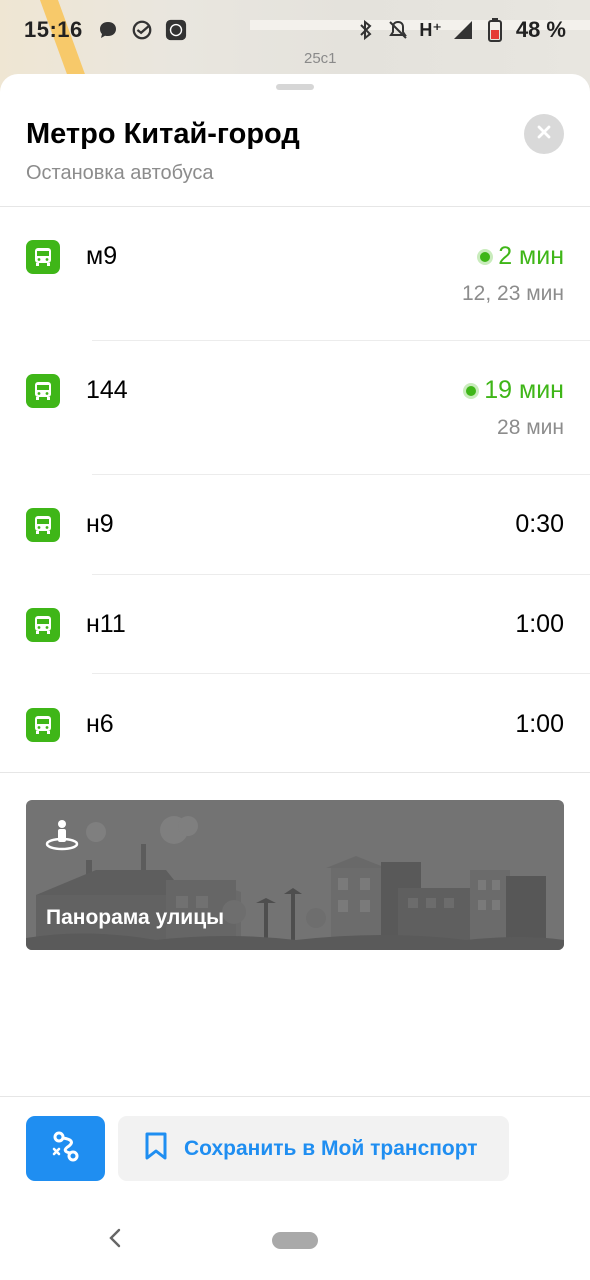 Image resolution: width=590 pixels, height=1280 pixels. What do you see at coordinates (524, 390) in the screenshot?
I see `arrival-time-text: 19 мин` at bounding box center [524, 390].